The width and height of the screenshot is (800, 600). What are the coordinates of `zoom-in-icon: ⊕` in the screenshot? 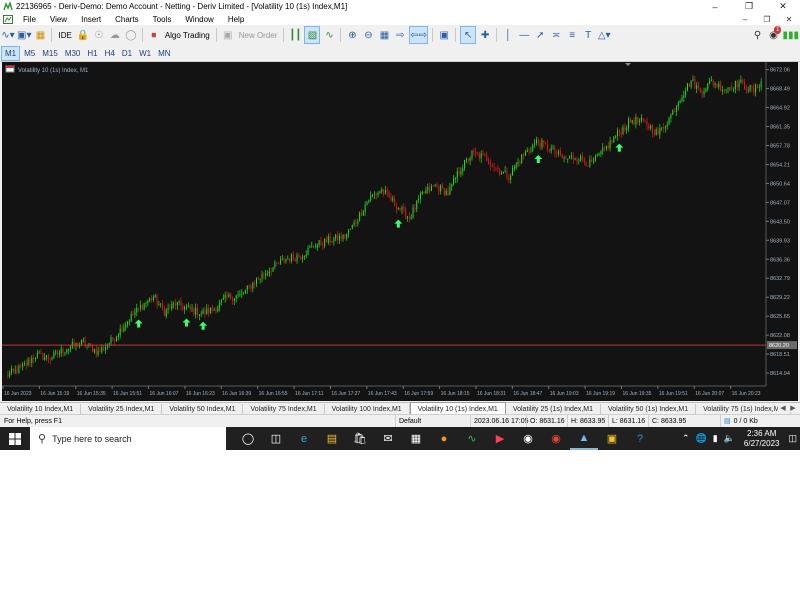 It's located at (352, 35).